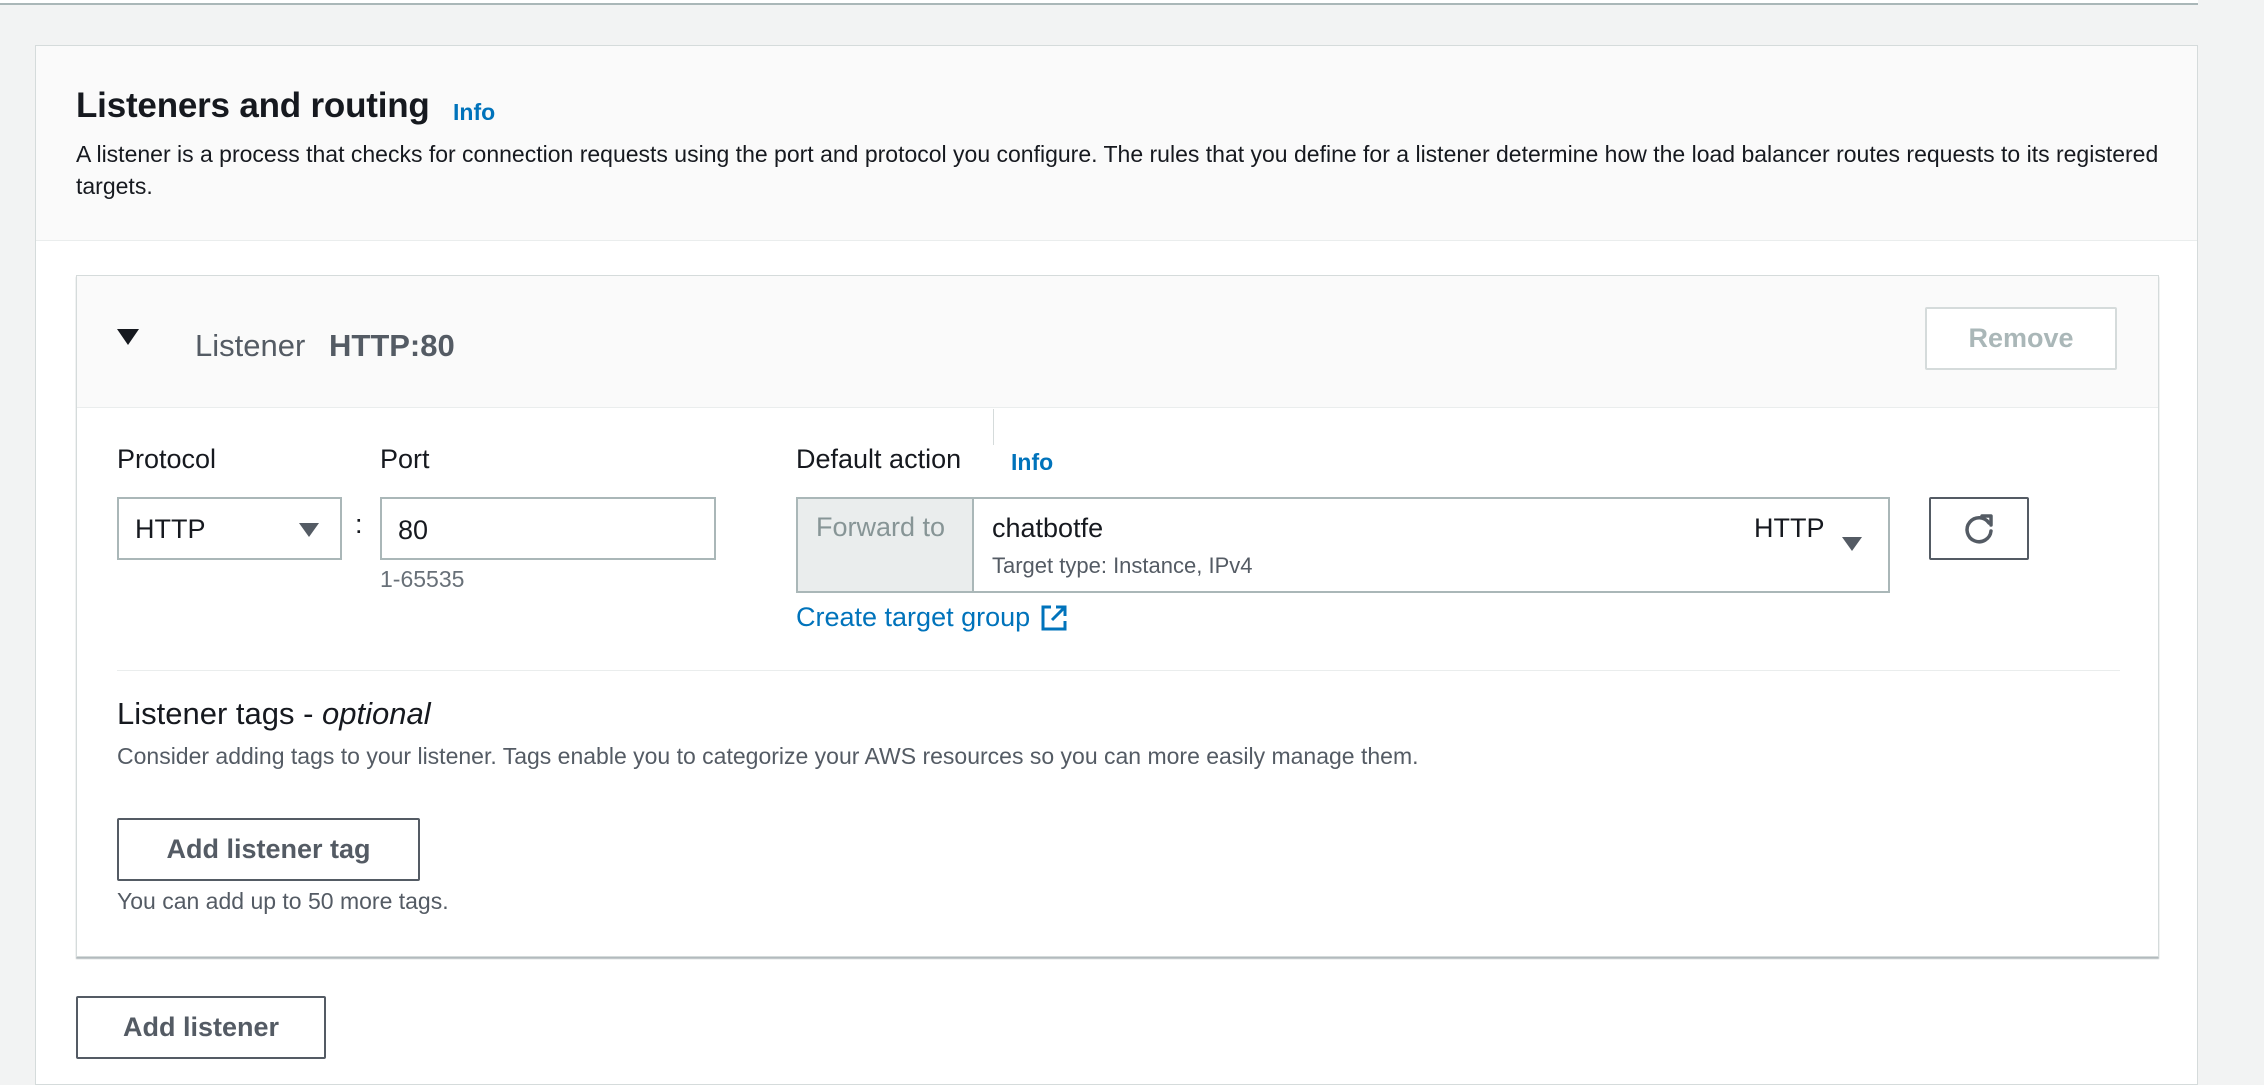  What do you see at coordinates (1032, 462) in the screenshot?
I see `default-action-info-link: Info` at bounding box center [1032, 462].